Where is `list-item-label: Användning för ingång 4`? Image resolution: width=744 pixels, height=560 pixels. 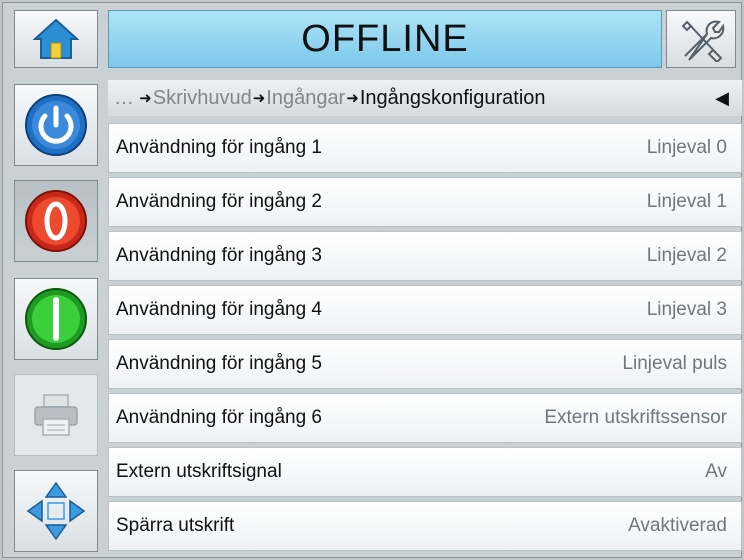
list-item-label: Användning för ingång 4 is located at coordinates (219, 309).